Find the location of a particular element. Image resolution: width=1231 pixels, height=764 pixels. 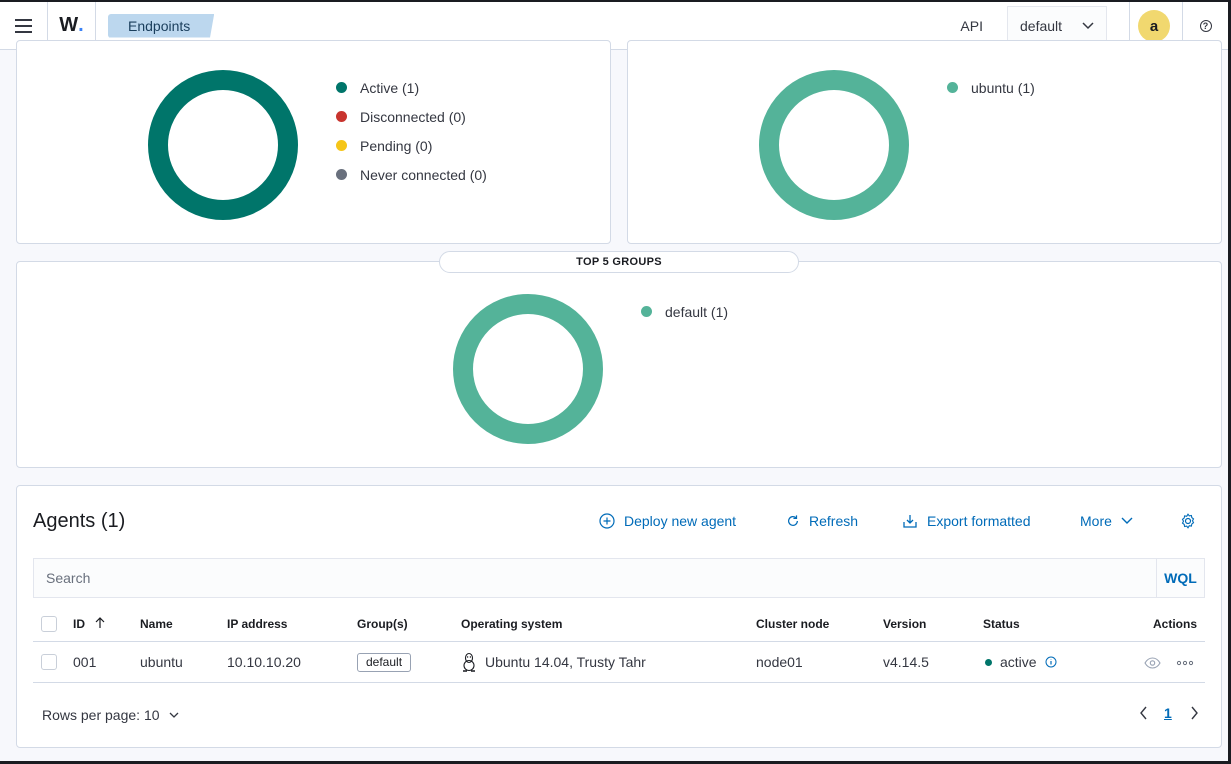

hamburger-icon is located at coordinates (23, 26).